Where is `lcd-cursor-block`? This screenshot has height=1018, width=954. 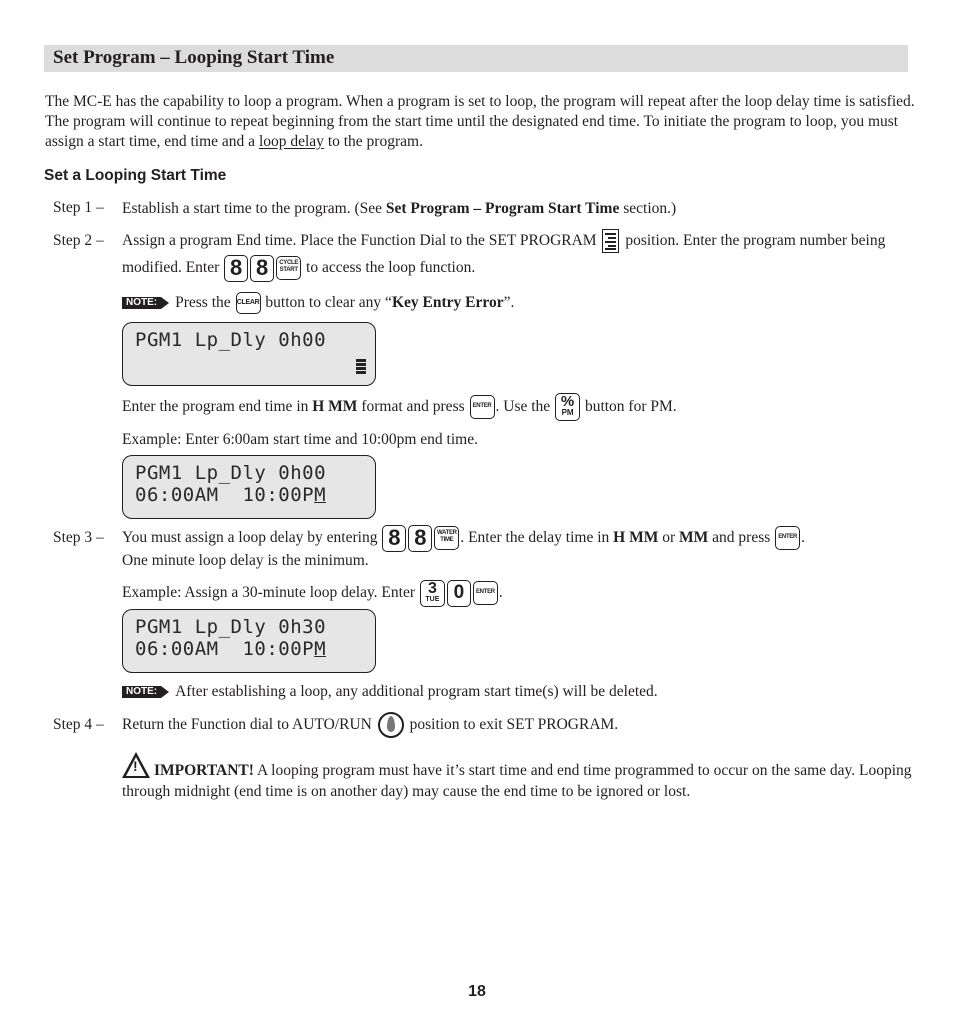 lcd-cursor-block is located at coordinates (361, 367).